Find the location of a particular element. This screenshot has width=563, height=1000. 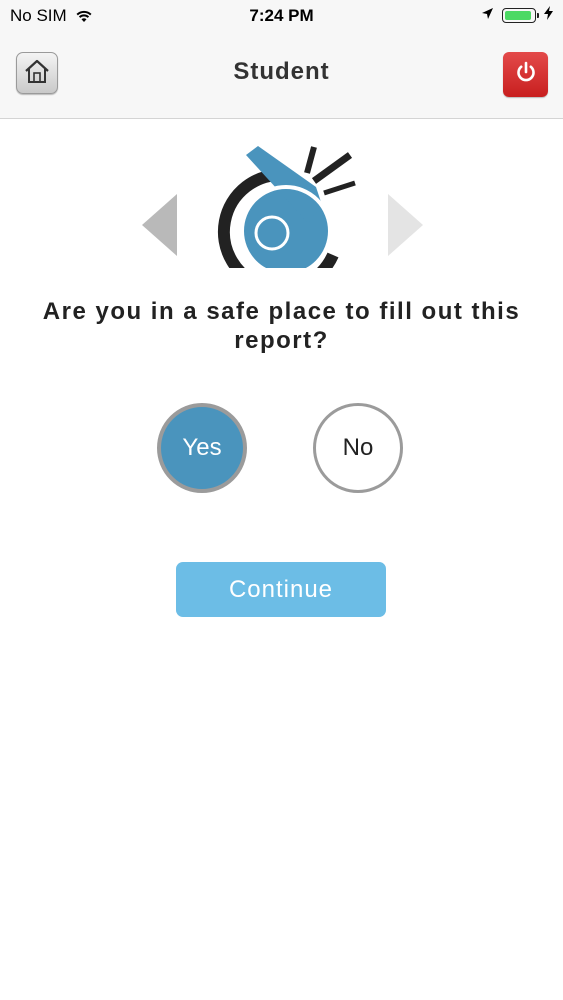

battery-icon is located at coordinates (520, 15).